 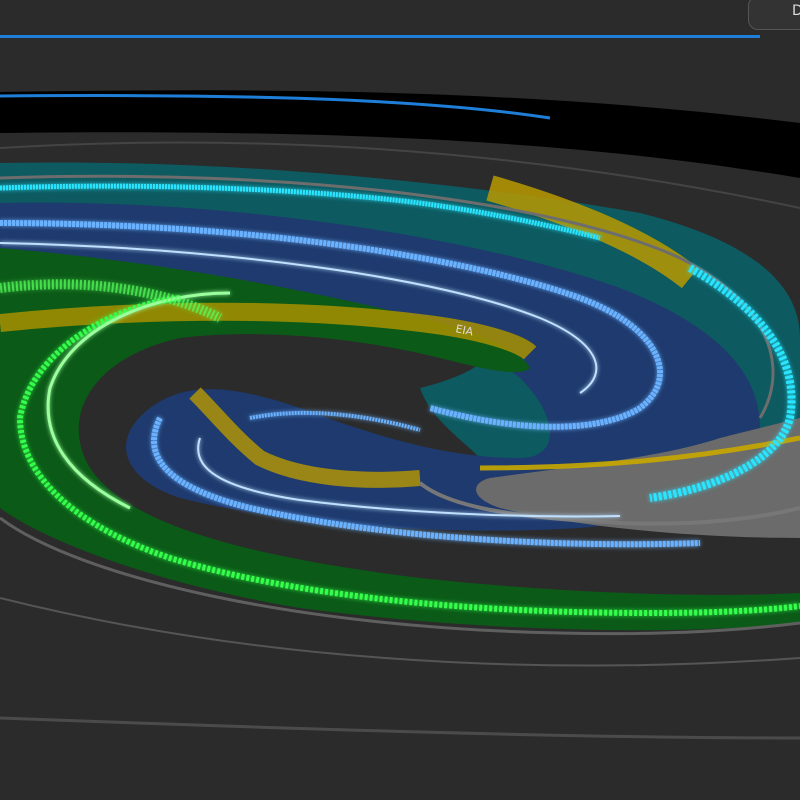 What do you see at coordinates (774, 15) in the screenshot?
I see `tab-d: D` at bounding box center [774, 15].